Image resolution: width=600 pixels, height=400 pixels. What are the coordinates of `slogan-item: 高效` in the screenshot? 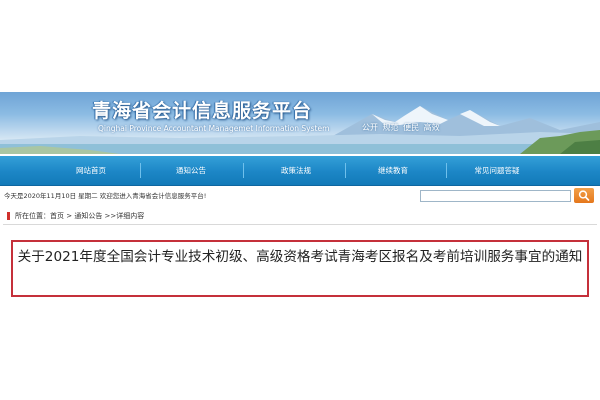 It's located at (431, 127).